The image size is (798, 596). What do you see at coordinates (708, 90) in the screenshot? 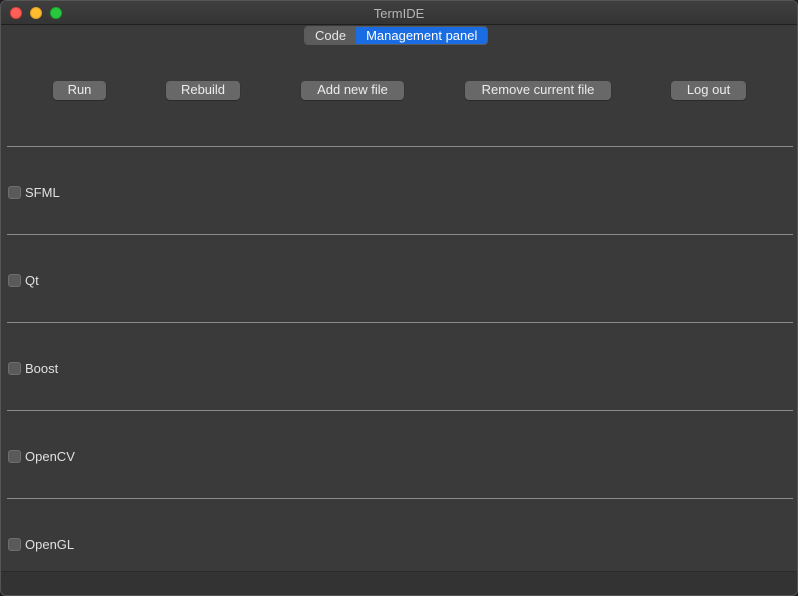
I see `log-out-button: Log out` at bounding box center [708, 90].